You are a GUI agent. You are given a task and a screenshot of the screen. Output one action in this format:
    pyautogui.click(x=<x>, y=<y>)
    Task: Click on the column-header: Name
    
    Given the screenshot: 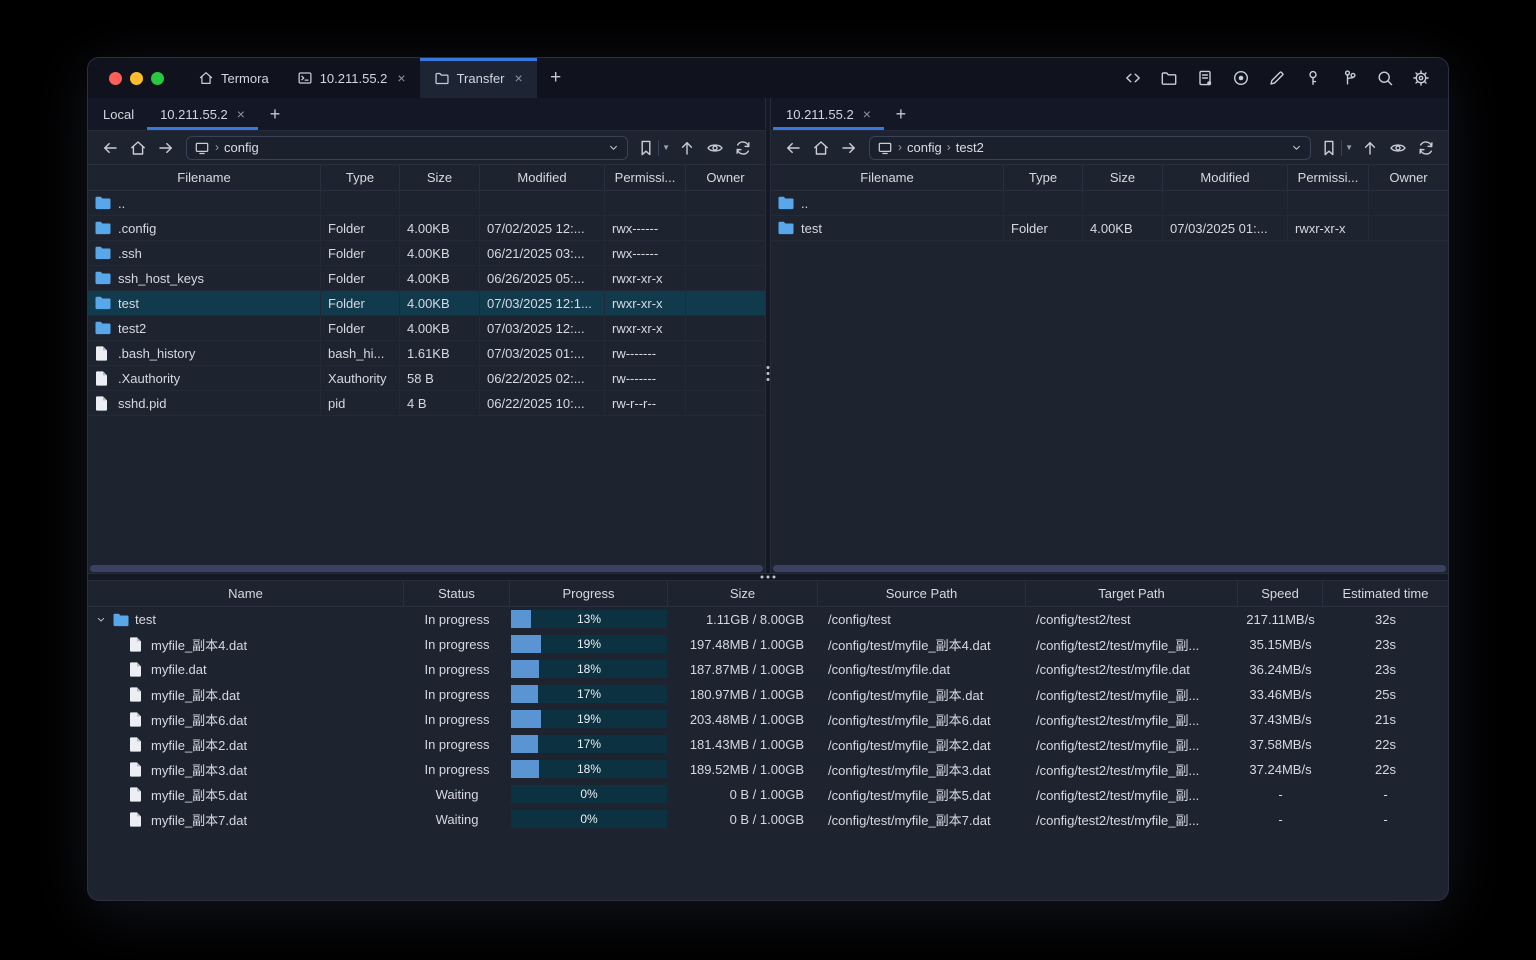 What is the action you would take?
    pyautogui.click(x=246, y=593)
    